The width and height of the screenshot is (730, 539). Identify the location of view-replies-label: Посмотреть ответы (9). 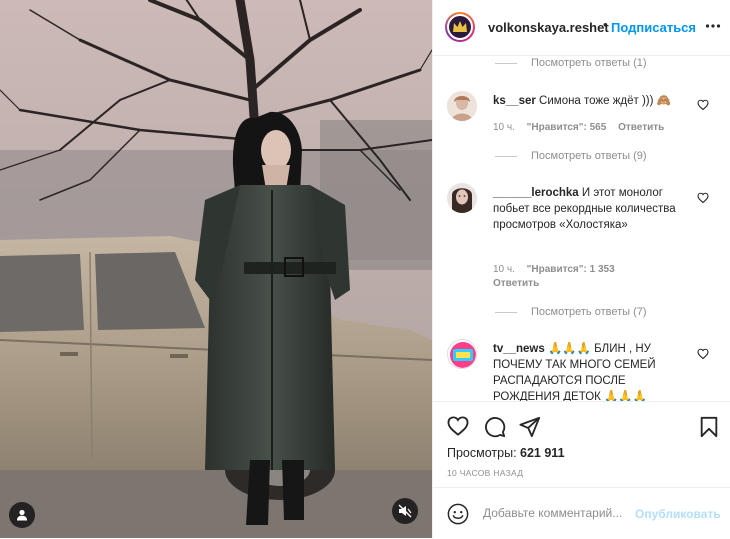
(589, 156).